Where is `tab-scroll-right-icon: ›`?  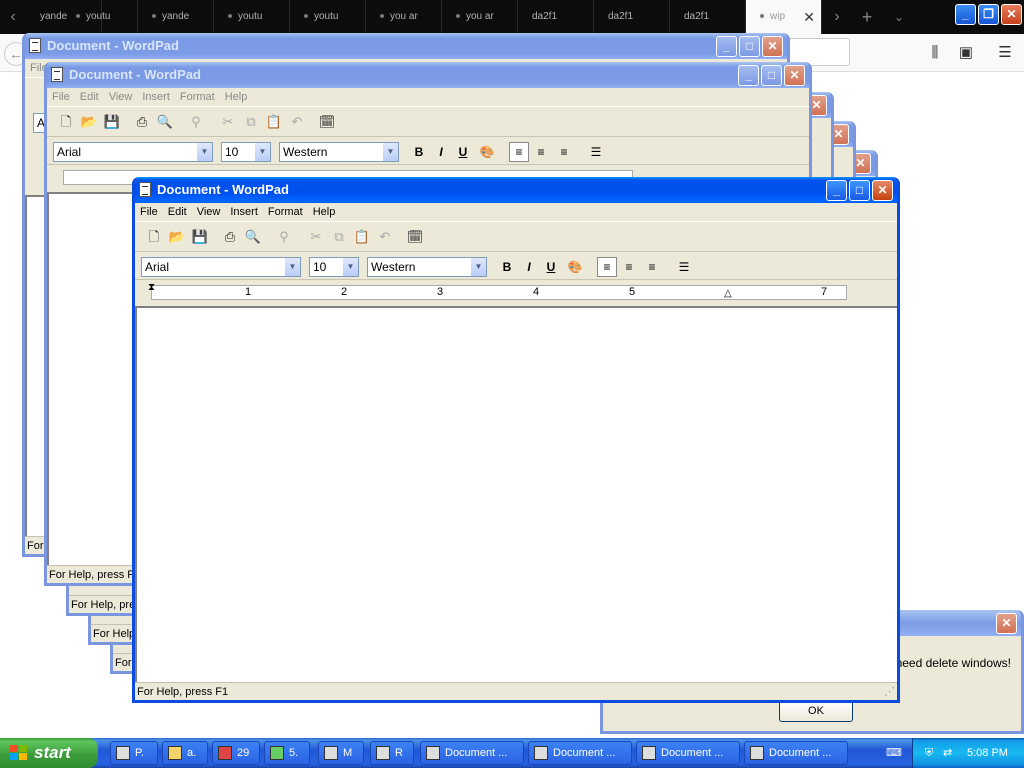
tab-scroll-right-icon: › is located at coordinates (837, 17).